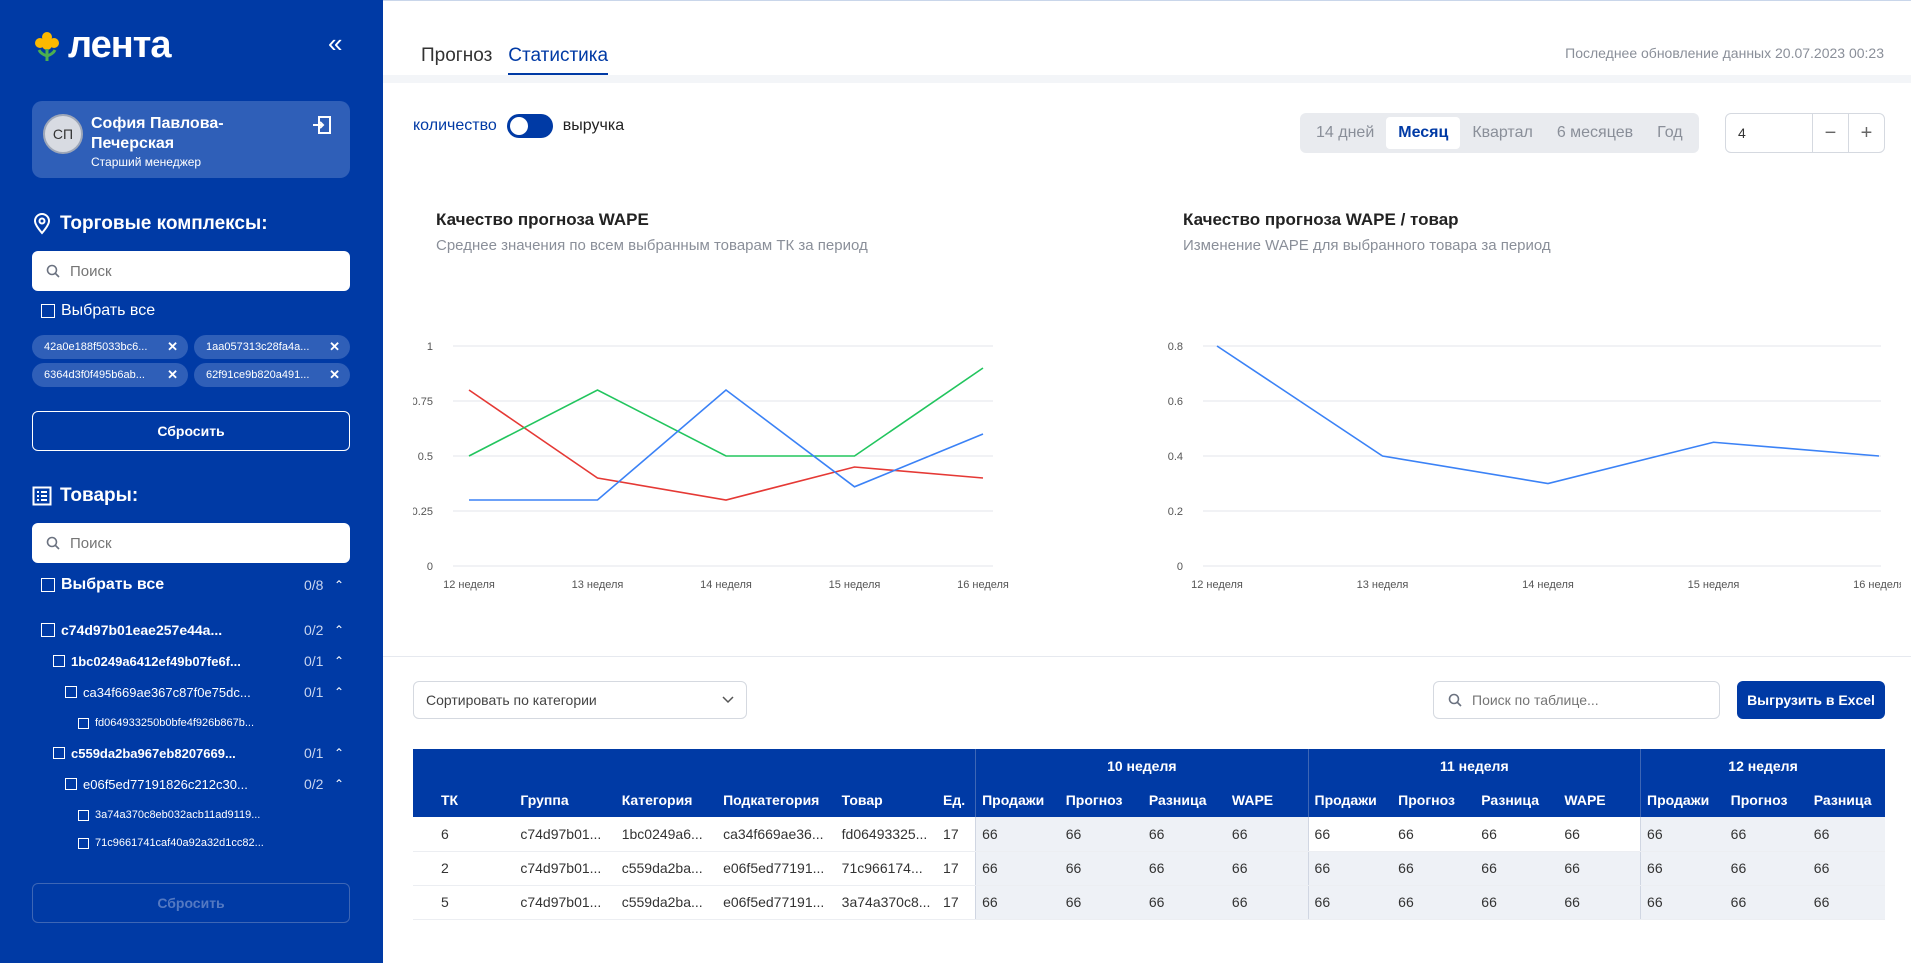  What do you see at coordinates (110, 375) in the screenshot?
I see `store-chip: 6364d3f0f495b6ab... ✕` at bounding box center [110, 375].